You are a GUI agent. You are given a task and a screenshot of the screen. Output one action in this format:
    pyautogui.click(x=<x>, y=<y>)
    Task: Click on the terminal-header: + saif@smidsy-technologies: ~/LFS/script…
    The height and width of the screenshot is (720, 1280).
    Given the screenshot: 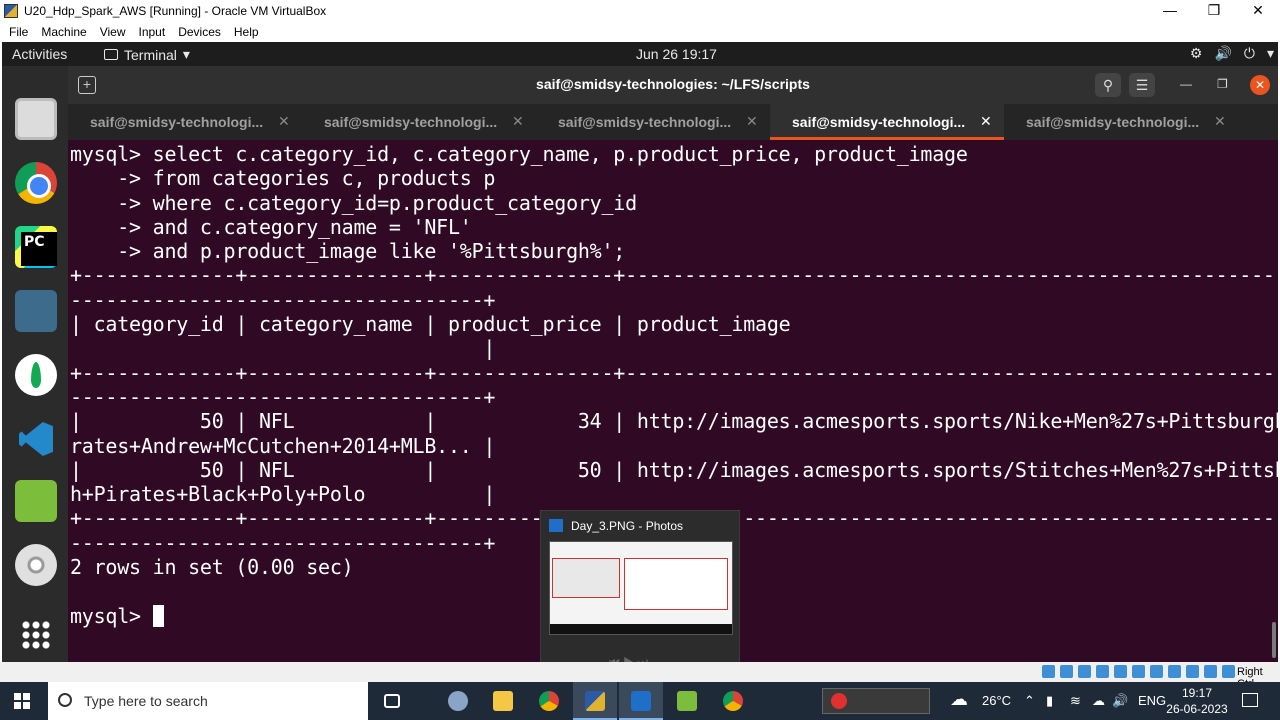 What is the action you would take?
    pyautogui.click(x=673, y=85)
    